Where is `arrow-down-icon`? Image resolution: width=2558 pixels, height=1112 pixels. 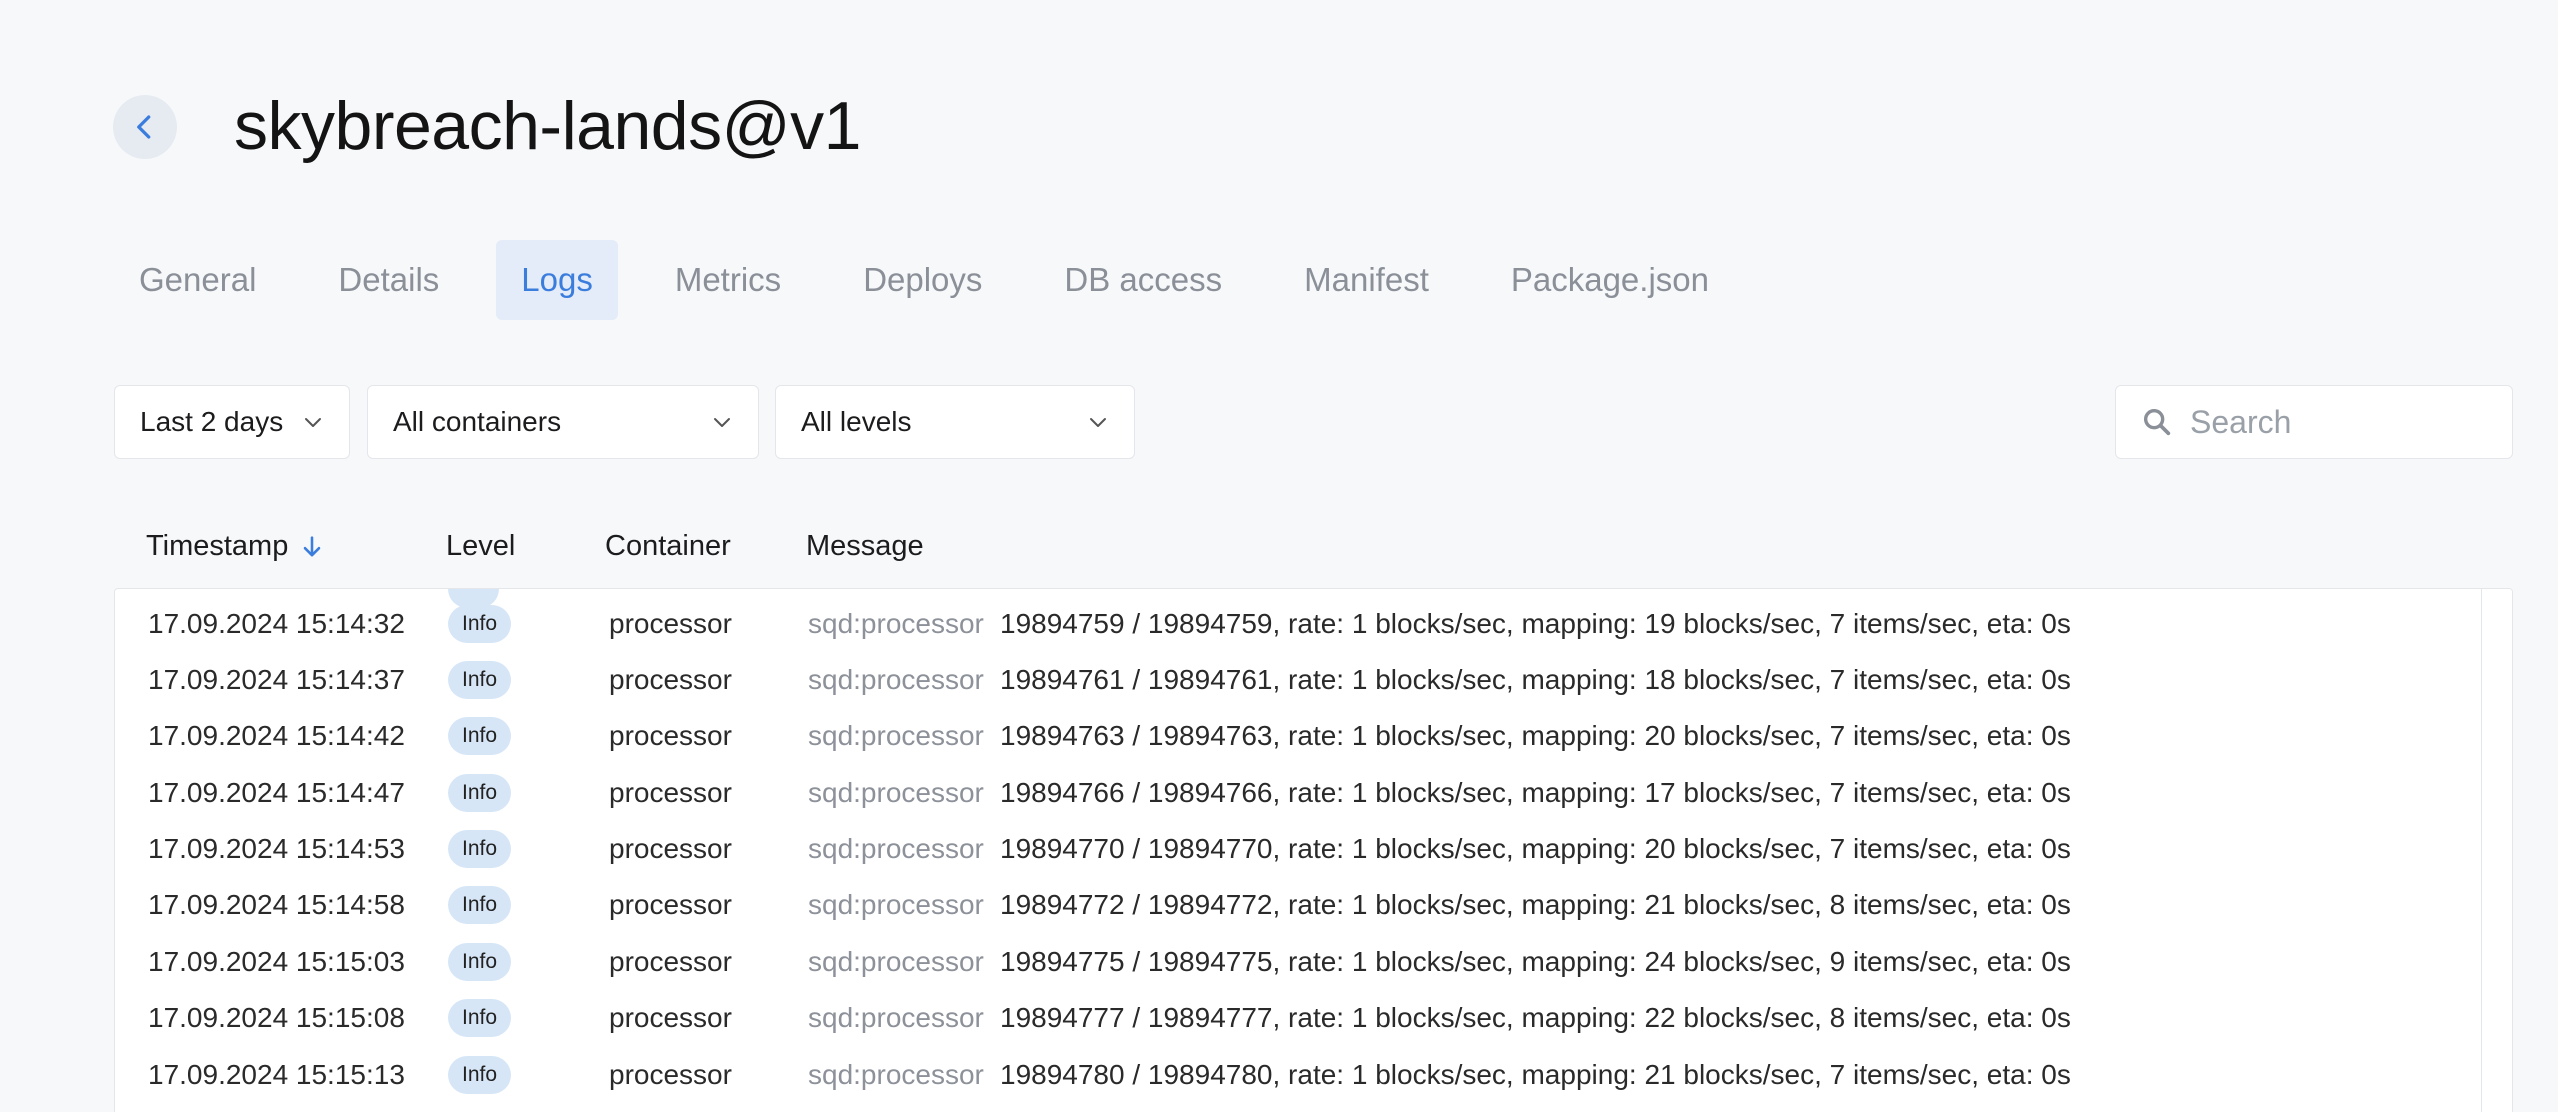
arrow-down-icon is located at coordinates (312, 545).